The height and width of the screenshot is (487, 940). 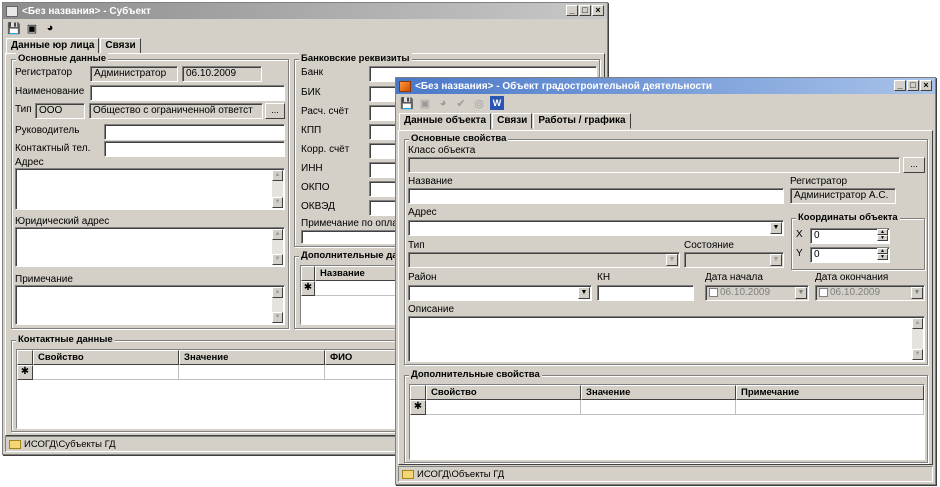 I want to click on bank-title: Банковские реквизиты, so click(x=355, y=58).